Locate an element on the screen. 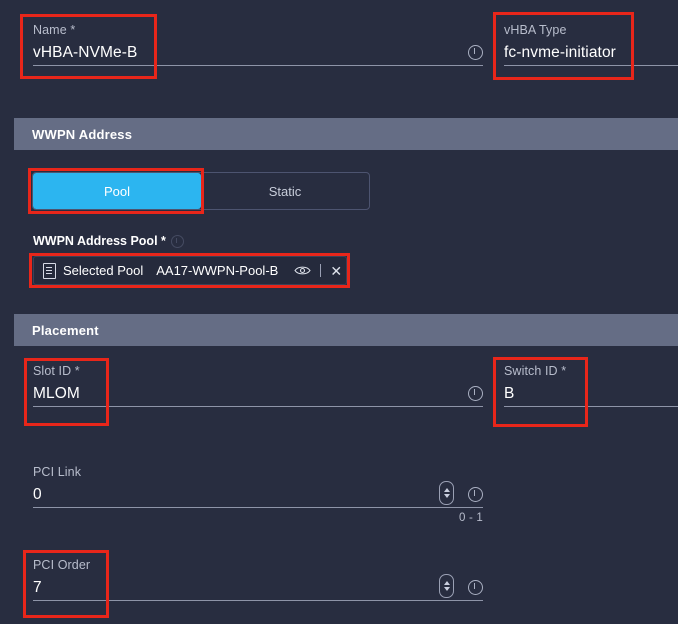  wwpn-address-type-toggle: Pool Static is located at coordinates (201, 191).